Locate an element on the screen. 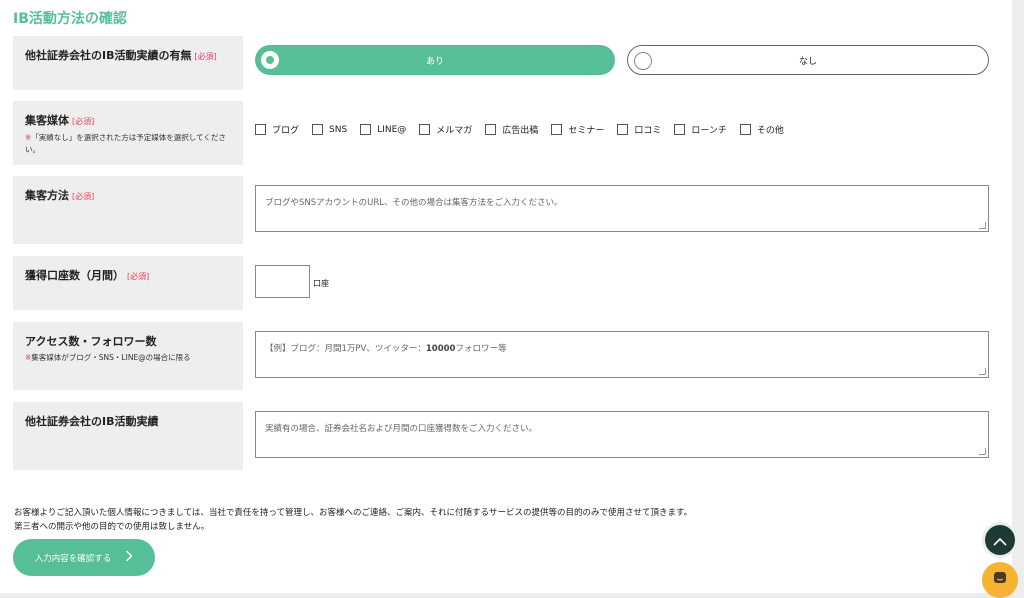 This screenshot has height=598, width=1024. confirm-button-label: 入力内容を確認する is located at coordinates (73, 558).